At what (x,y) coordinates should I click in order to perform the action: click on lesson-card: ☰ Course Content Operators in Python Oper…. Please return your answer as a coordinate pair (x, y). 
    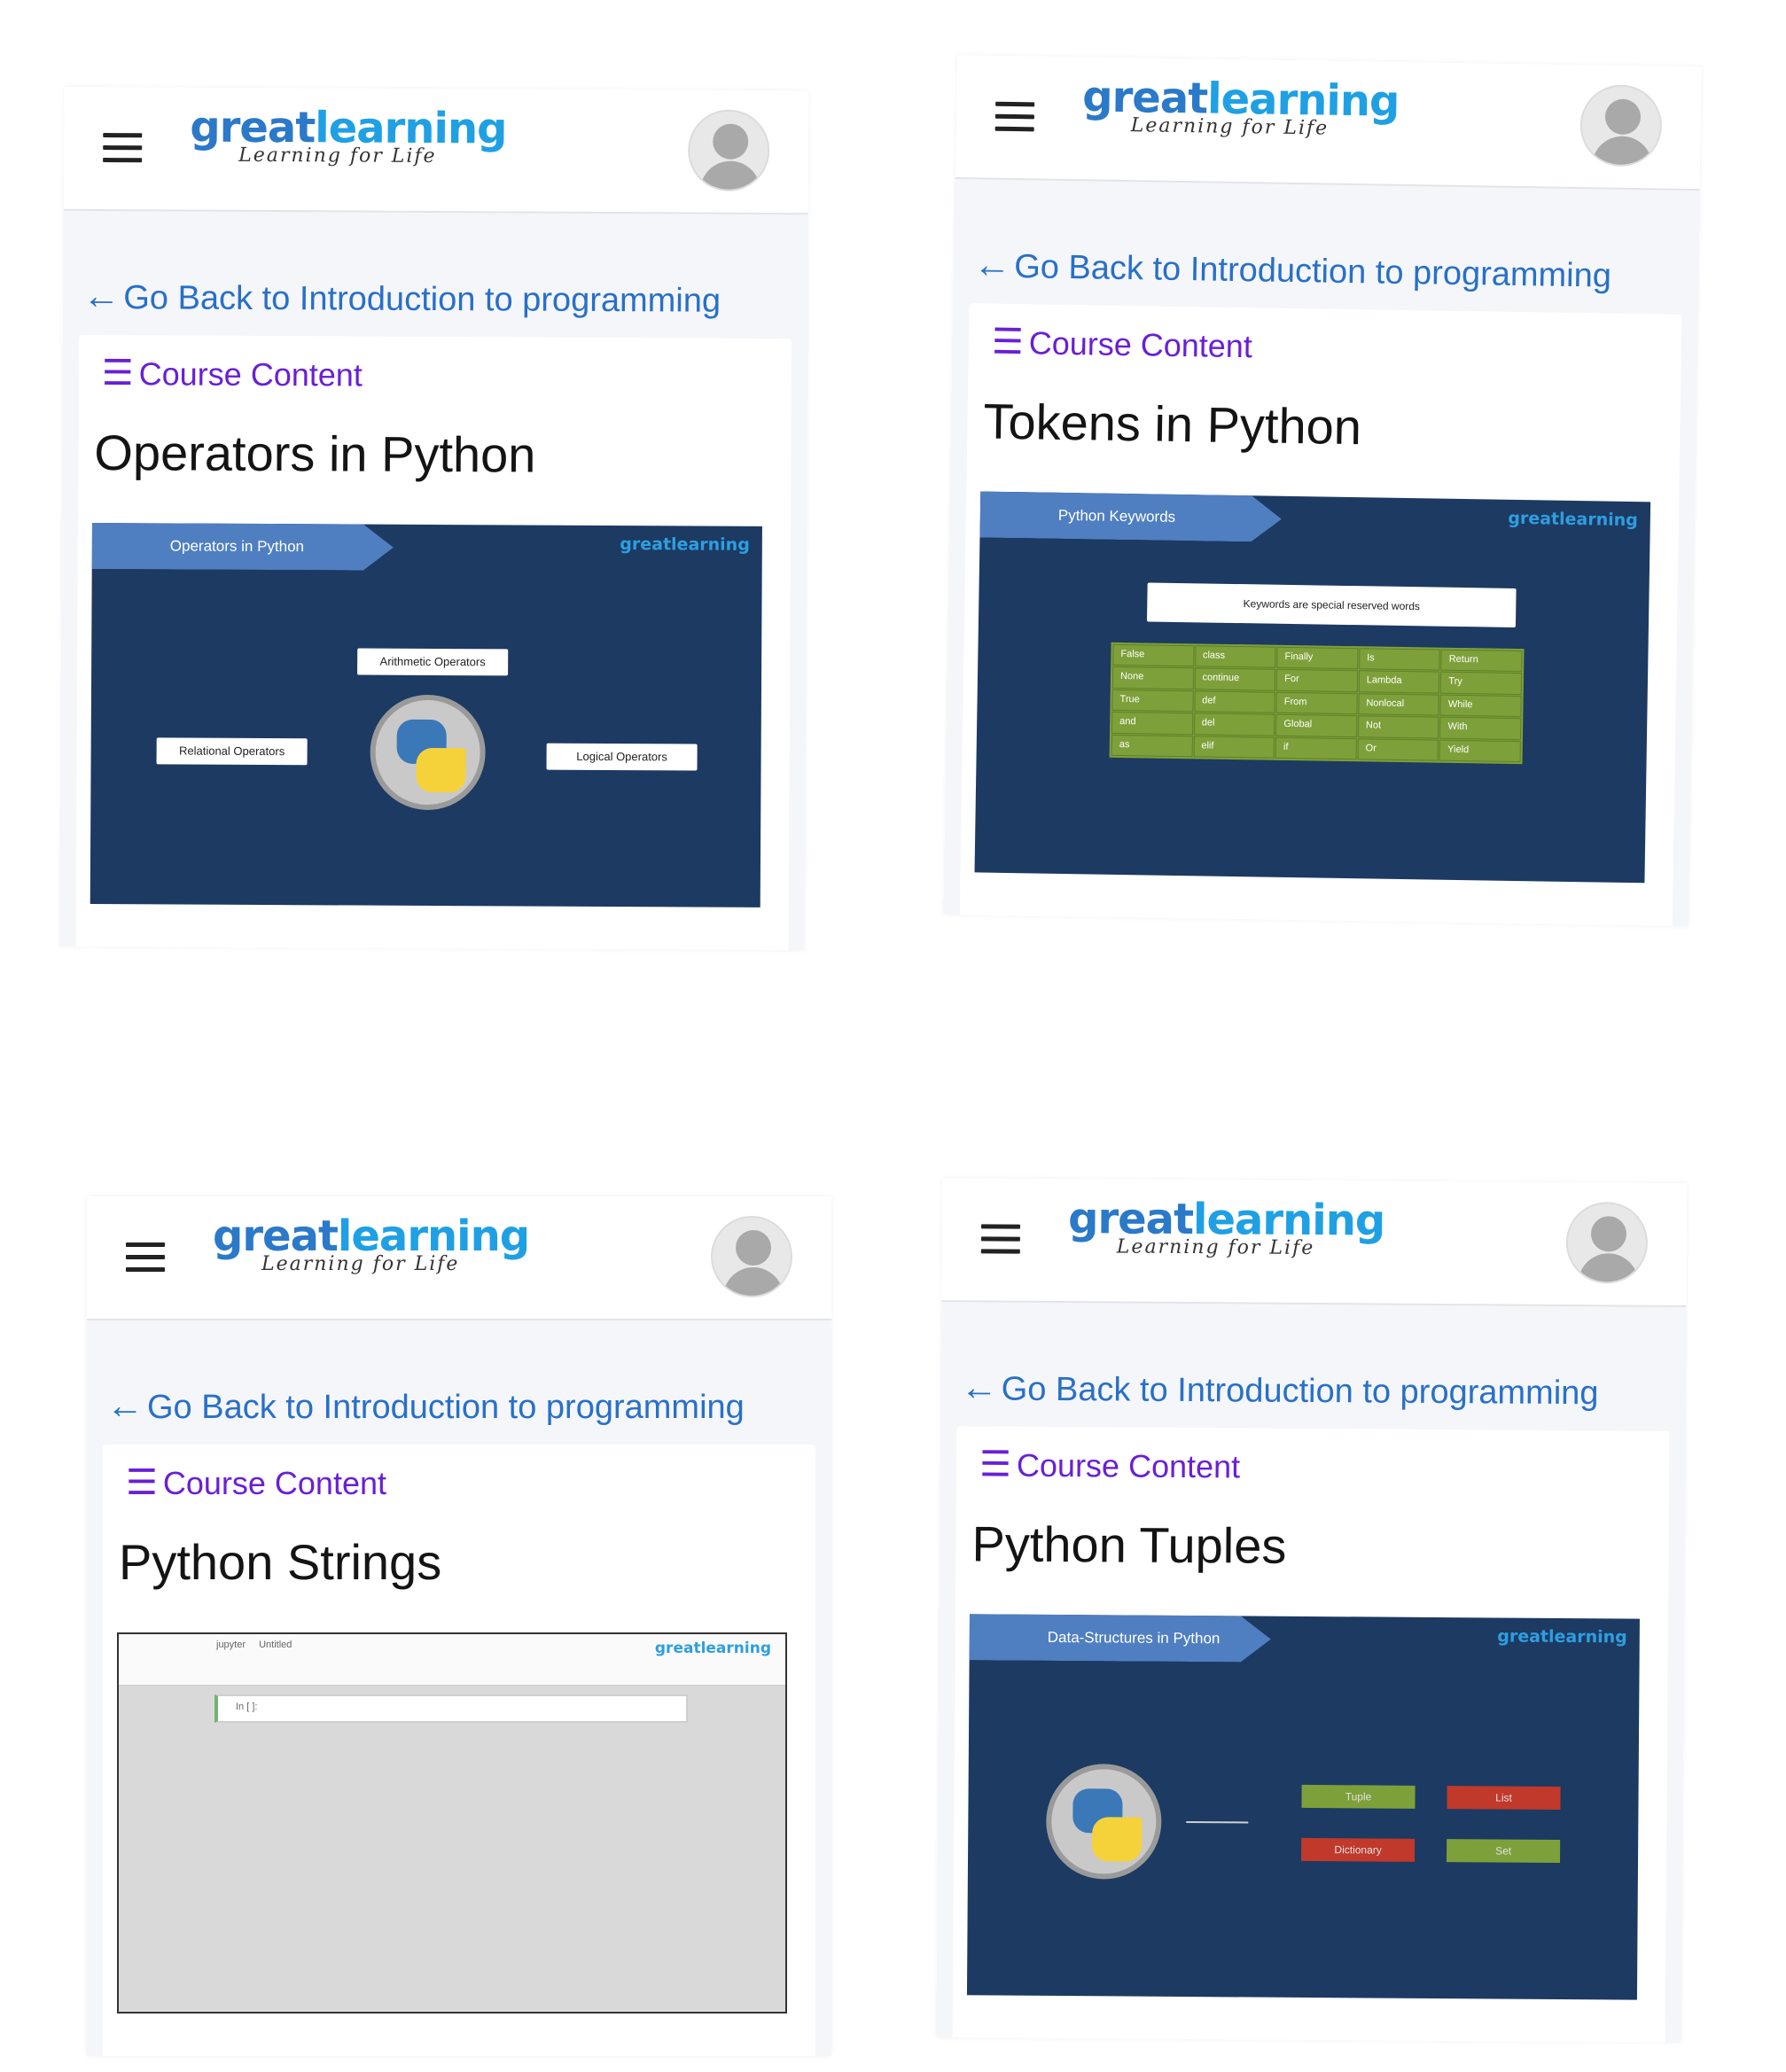
    Looking at the image, I should click on (433, 642).